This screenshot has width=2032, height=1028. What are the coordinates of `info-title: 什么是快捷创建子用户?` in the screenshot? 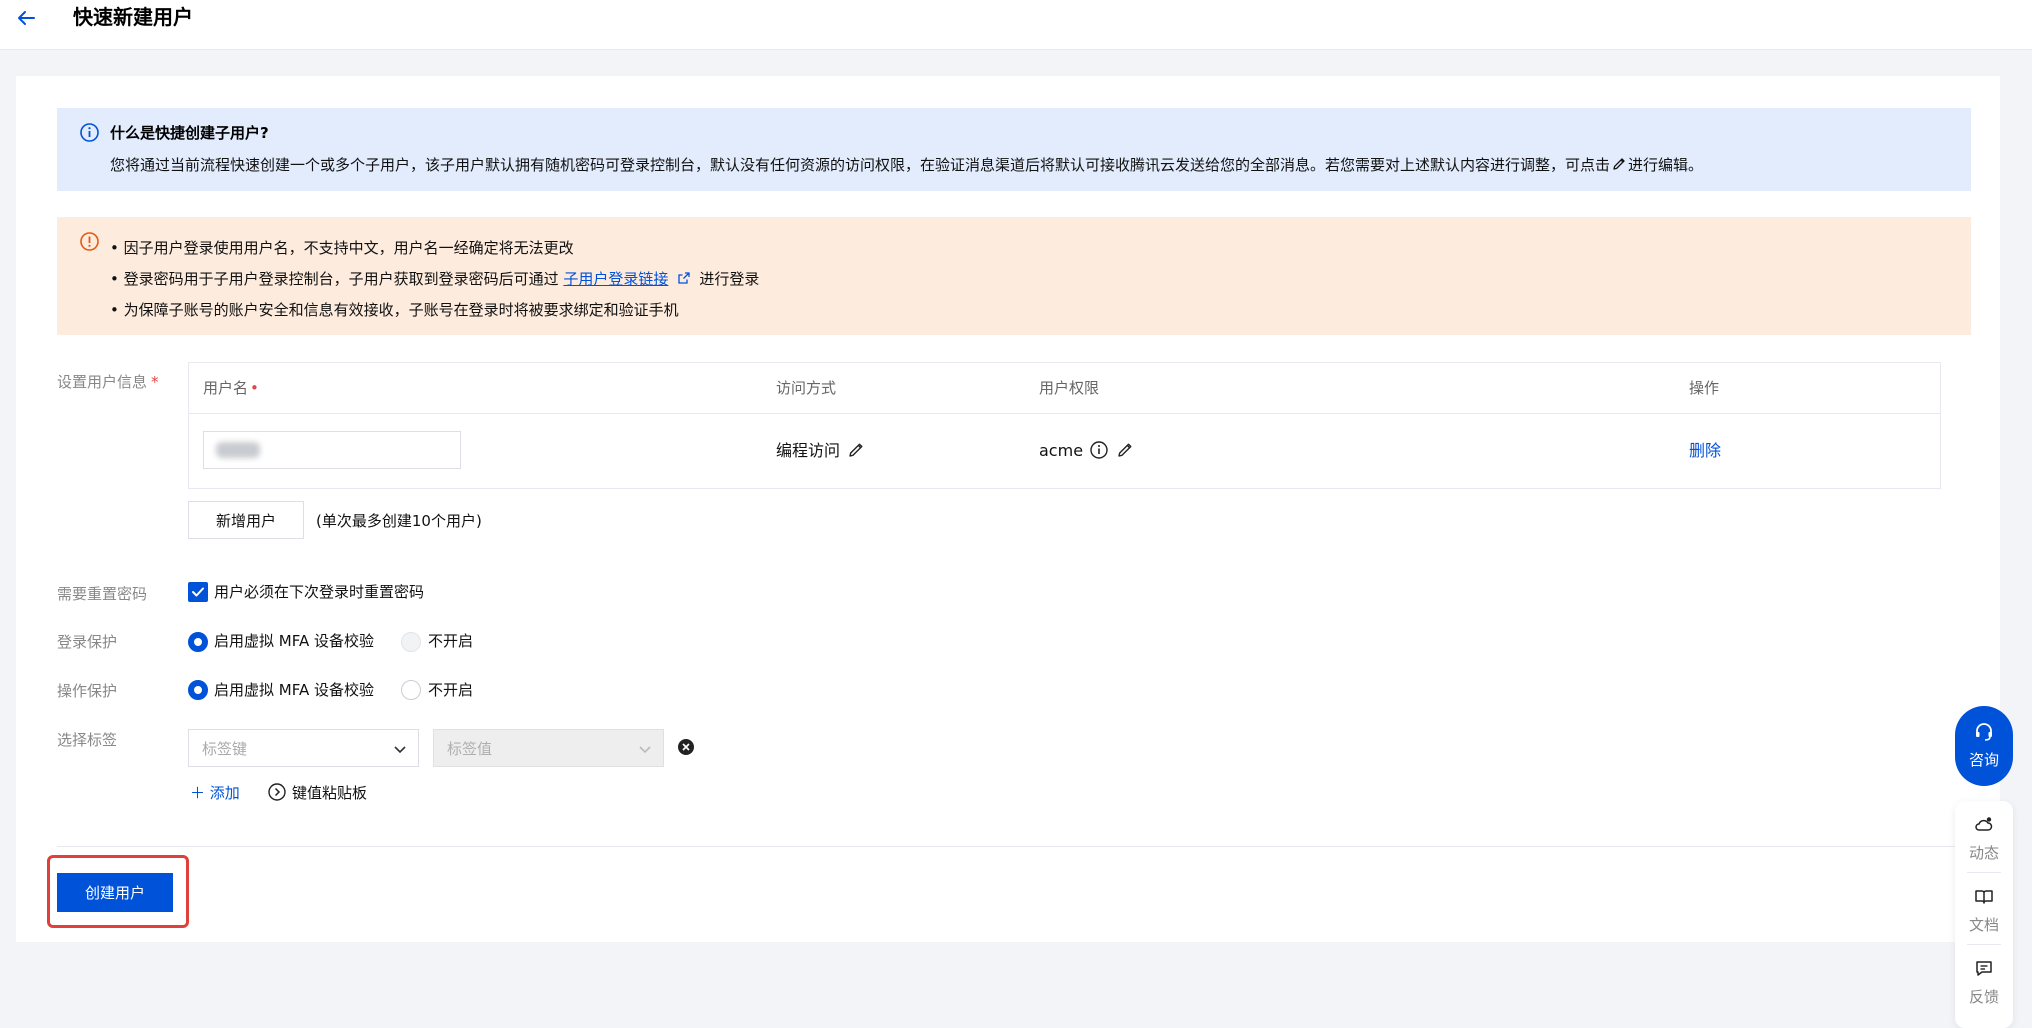 It's located at (189, 133).